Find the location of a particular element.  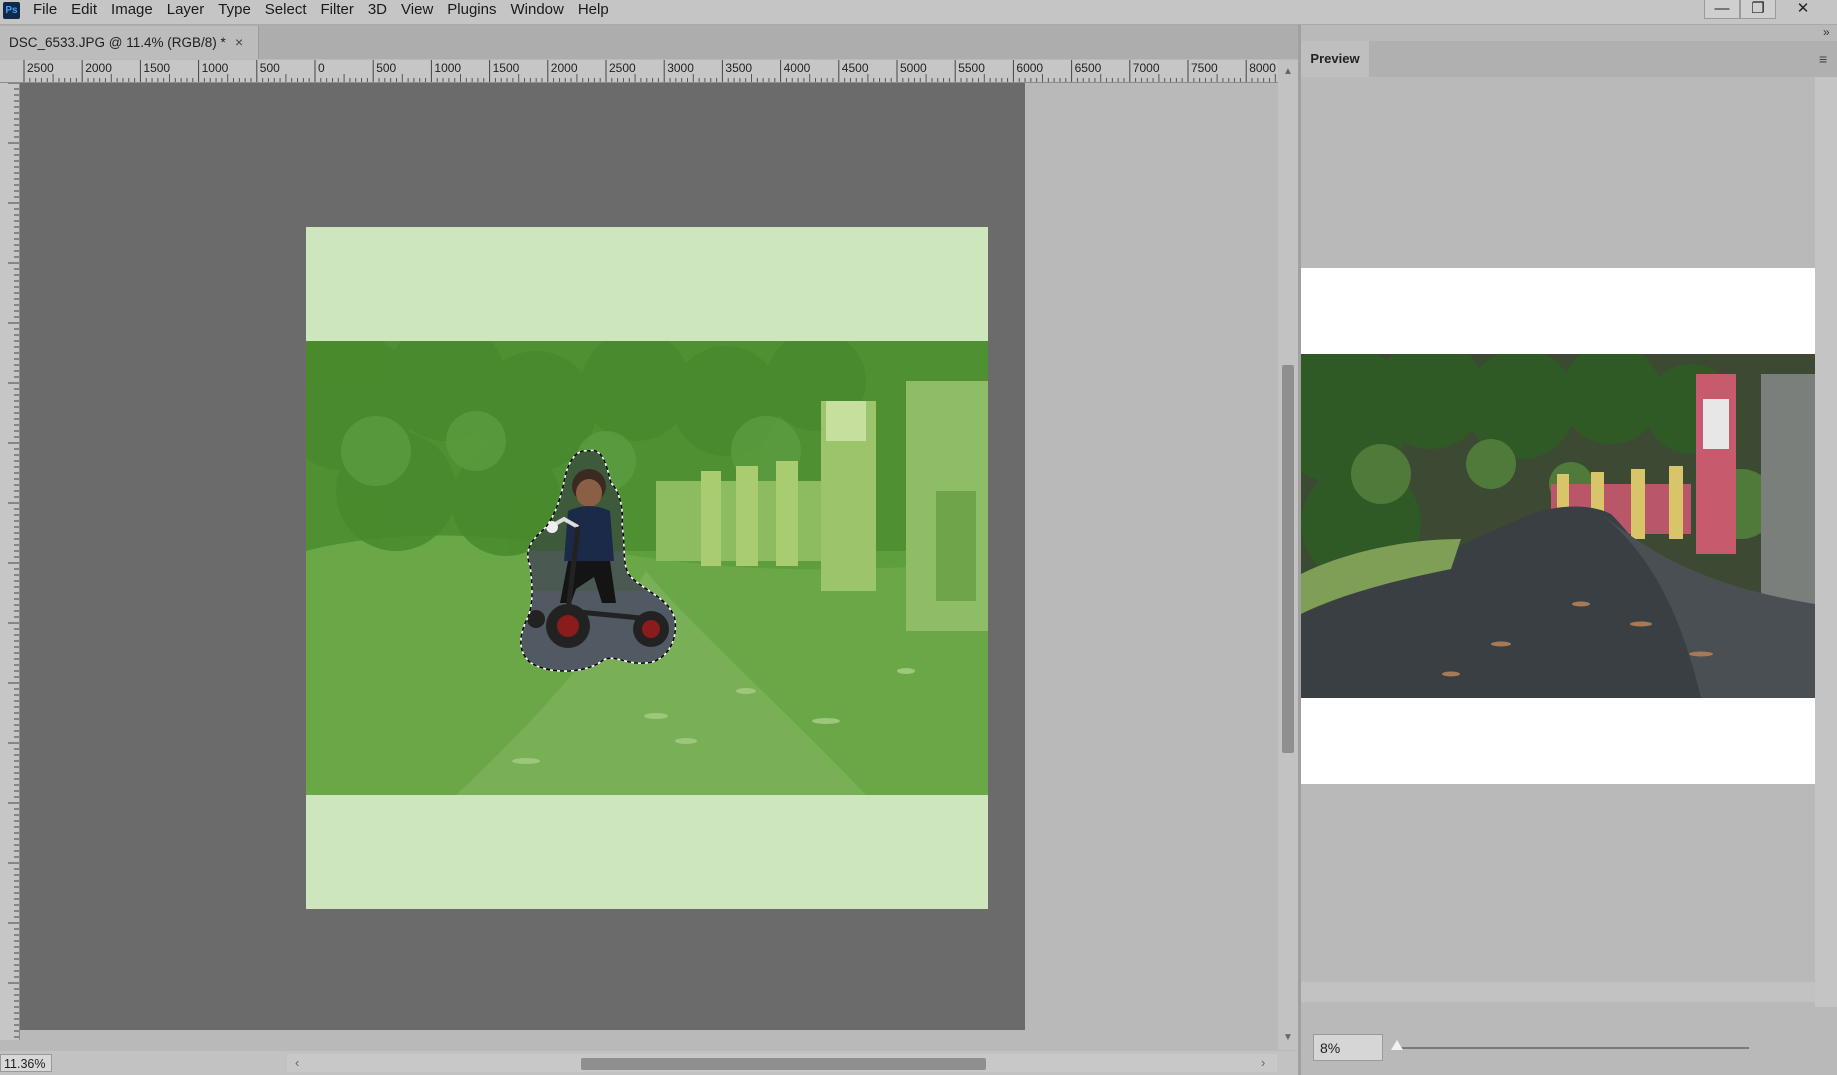

preview-image is located at coordinates (1558, 526).